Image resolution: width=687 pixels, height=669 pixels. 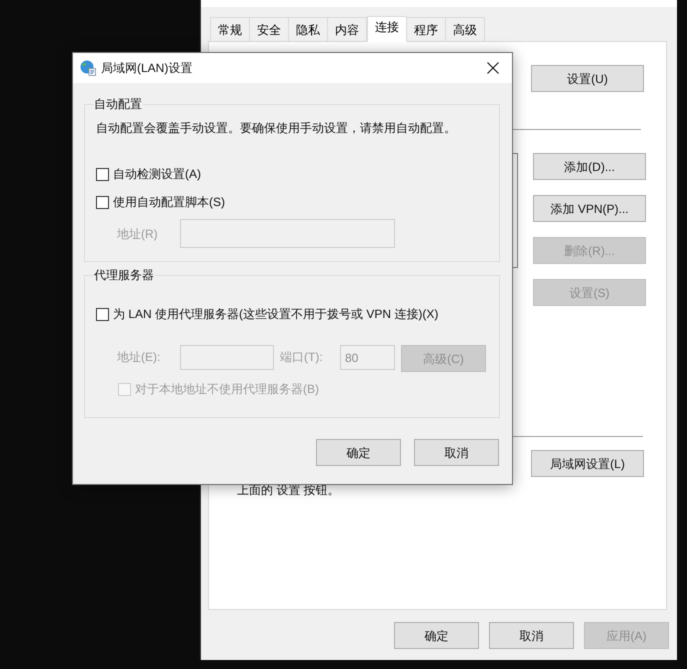 What do you see at coordinates (302, 357) in the screenshot?
I see `port-label: 端口(T):` at bounding box center [302, 357].